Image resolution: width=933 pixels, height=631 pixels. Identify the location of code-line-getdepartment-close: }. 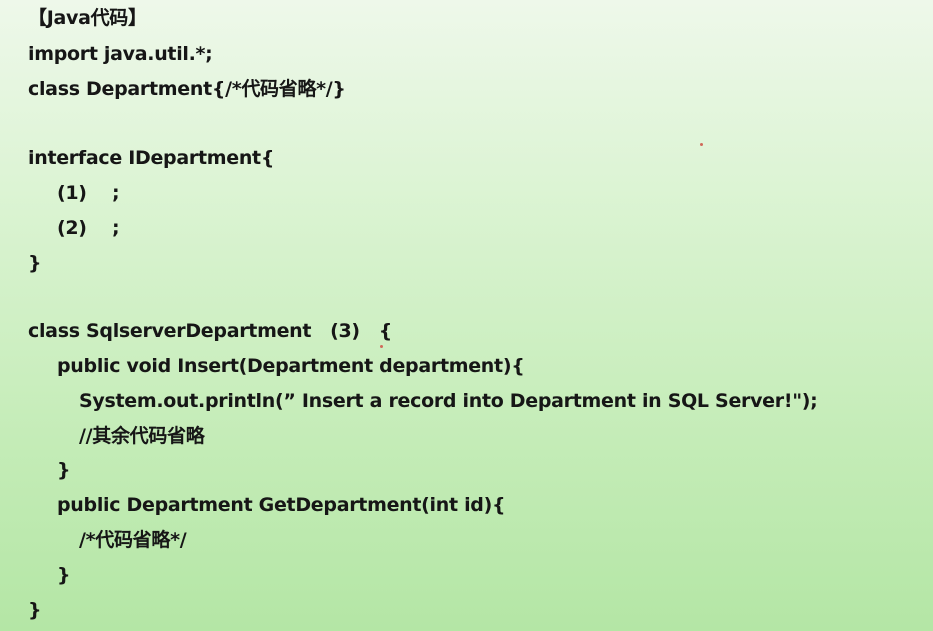
(64, 575).